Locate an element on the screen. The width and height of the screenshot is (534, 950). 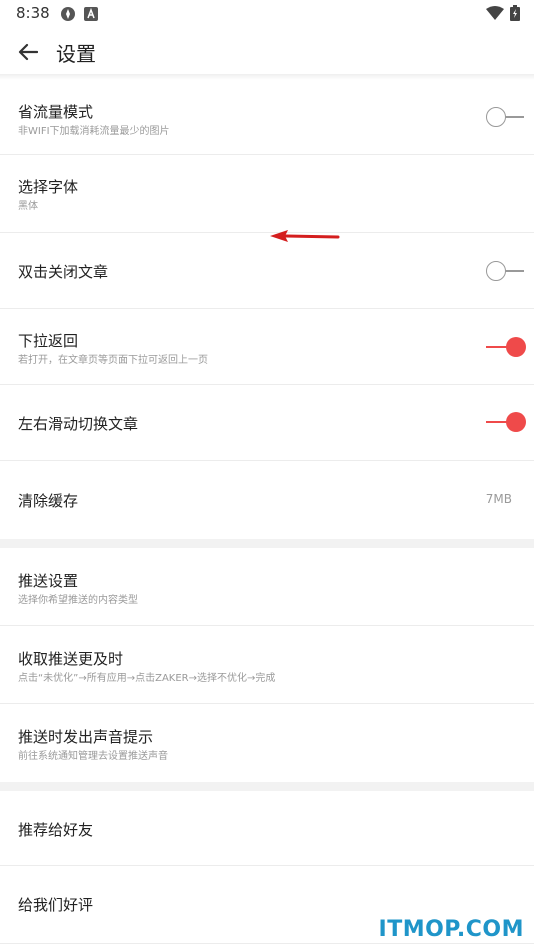
setting-subtitle: 选择你希望推送的内容类型 is located at coordinates (78, 600).